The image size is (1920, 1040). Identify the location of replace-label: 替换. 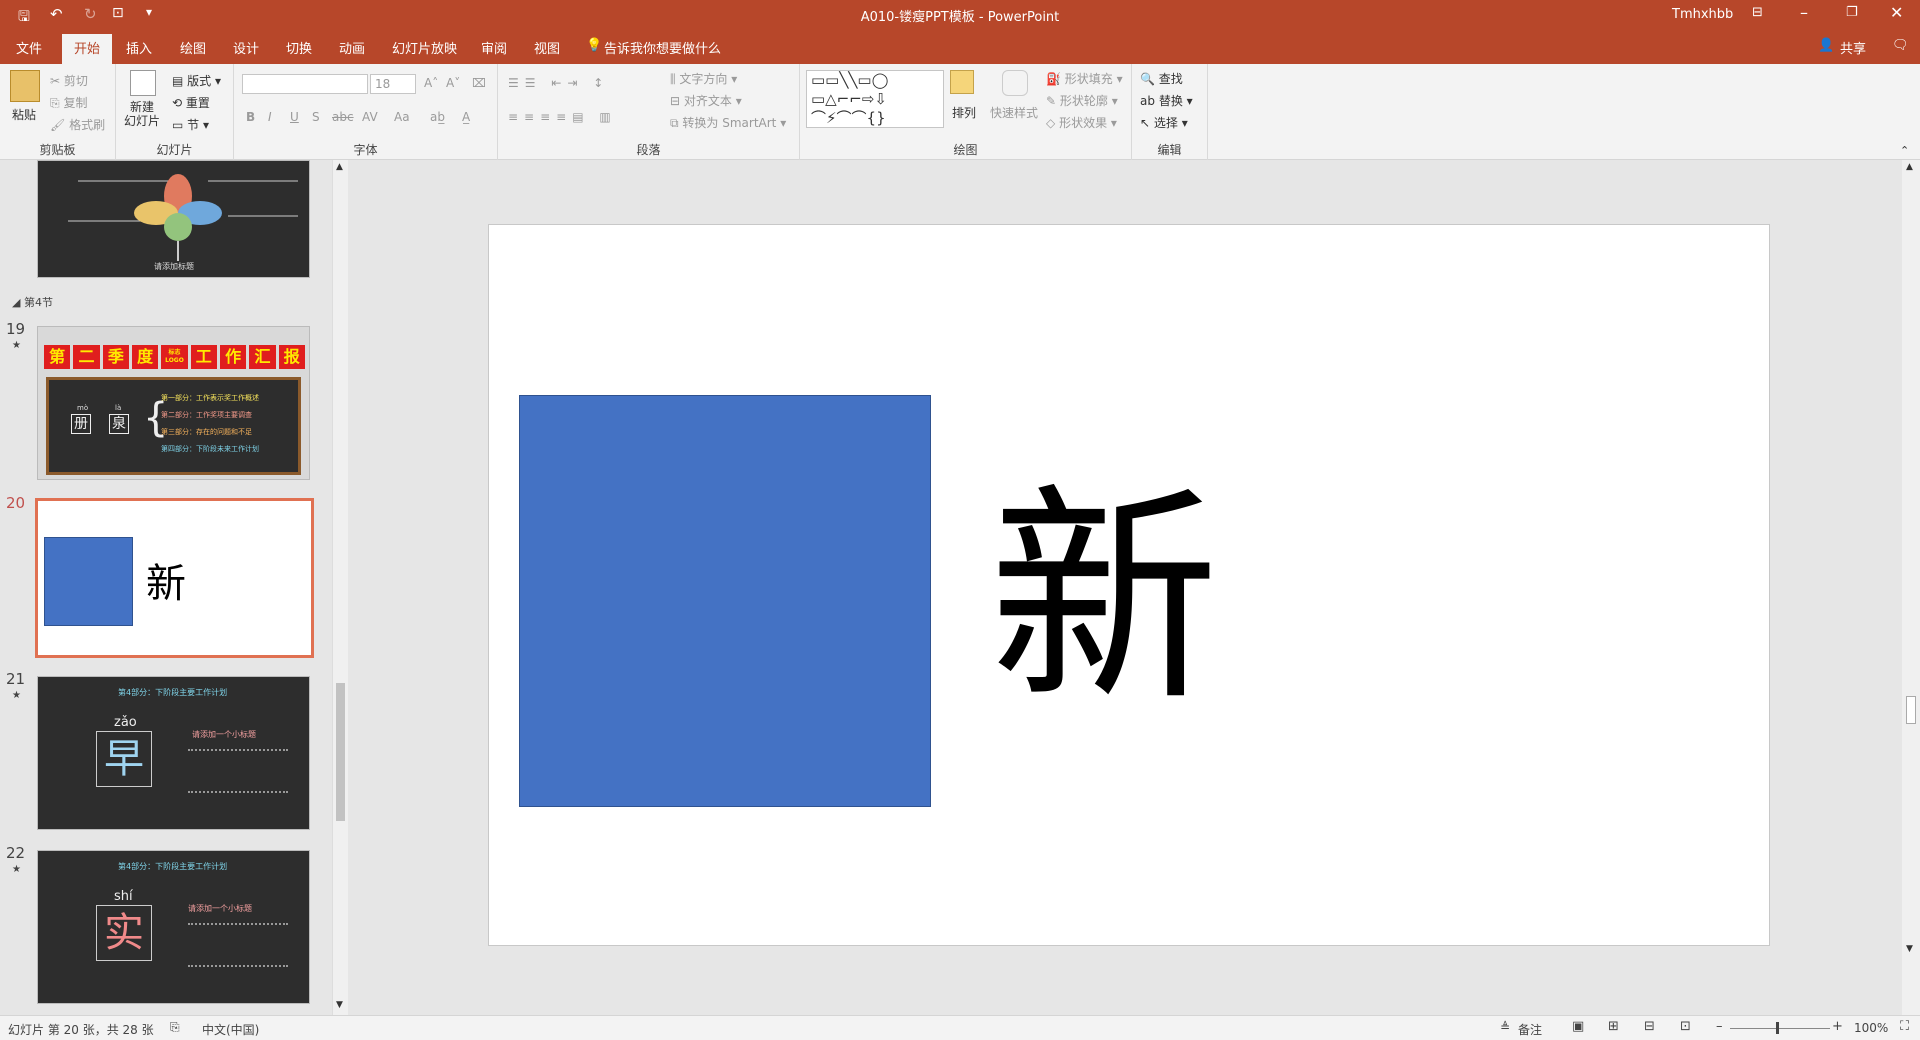
(1170, 101).